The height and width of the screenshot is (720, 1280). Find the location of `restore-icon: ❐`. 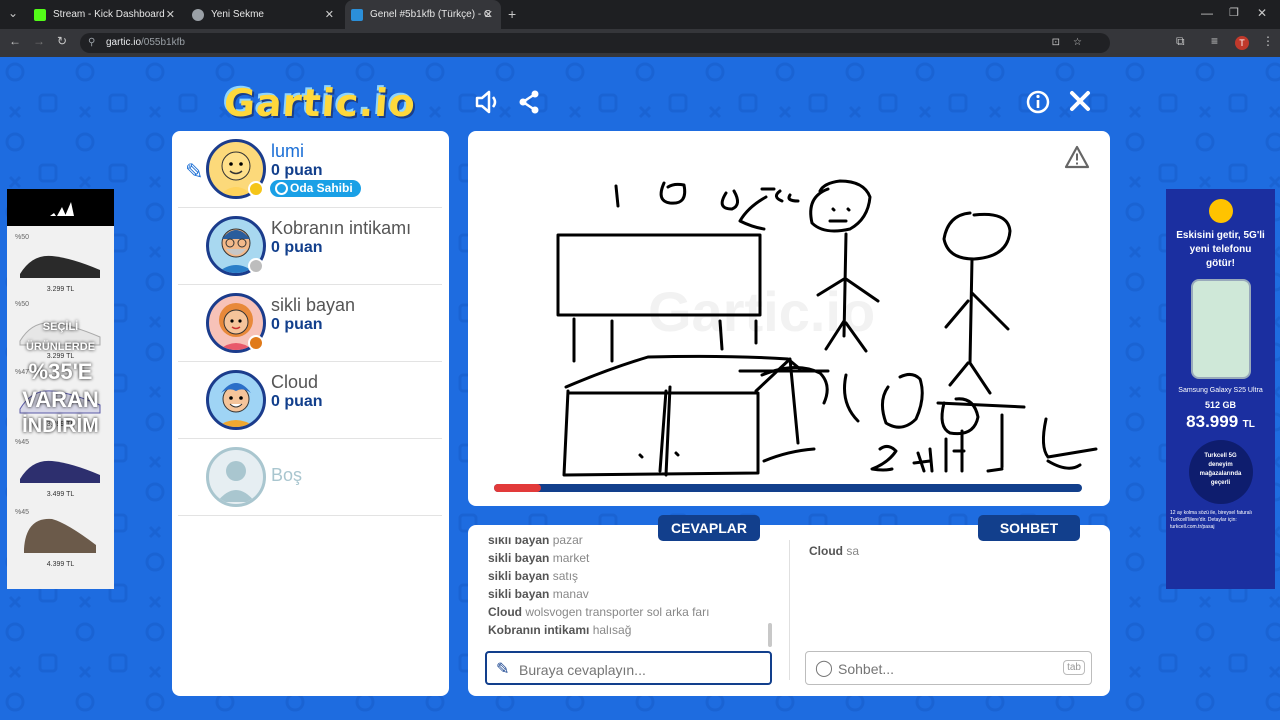

restore-icon: ❐ is located at coordinates (1234, 12).